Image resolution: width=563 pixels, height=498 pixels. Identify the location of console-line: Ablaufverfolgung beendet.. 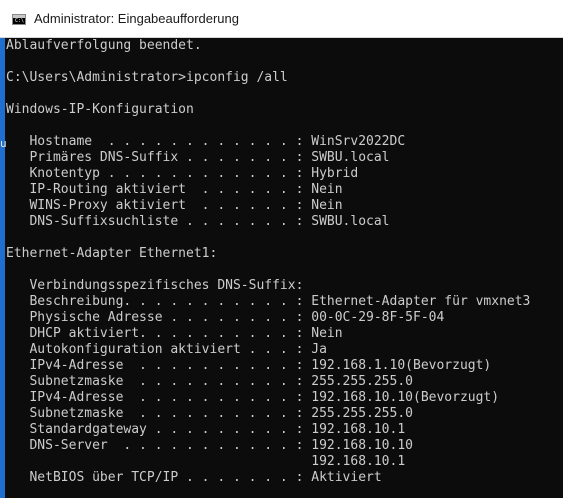
(104, 45).